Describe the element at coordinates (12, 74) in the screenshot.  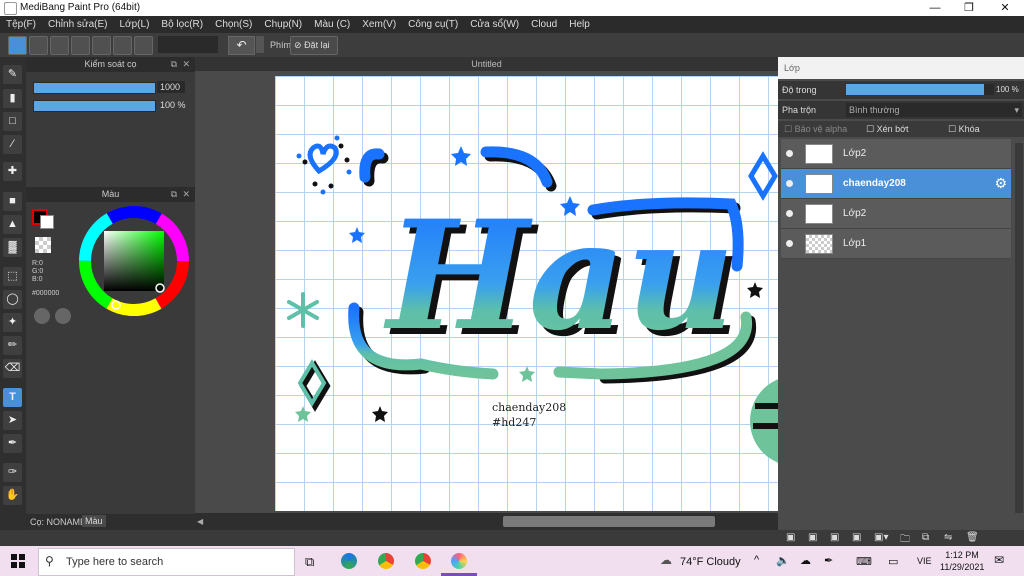
I see `brush-icon: ✎` at that location.